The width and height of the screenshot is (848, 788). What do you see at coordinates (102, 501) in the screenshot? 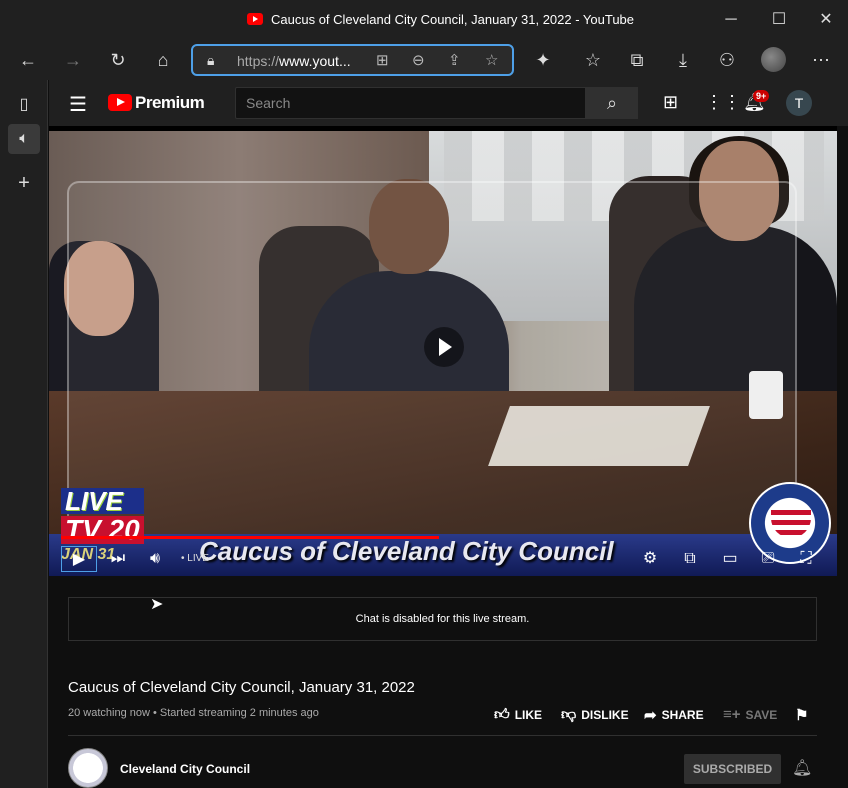
I see `overlay-live-text: LIVE` at bounding box center [102, 501].